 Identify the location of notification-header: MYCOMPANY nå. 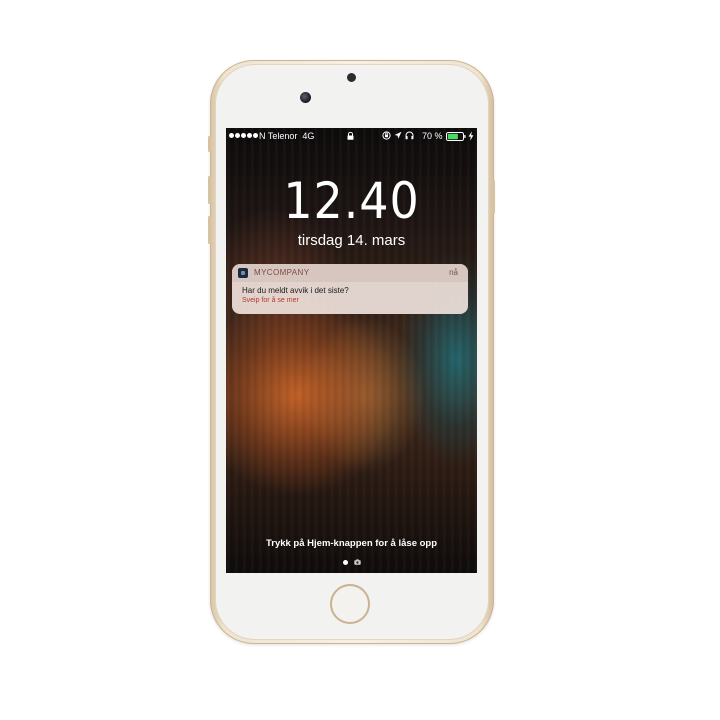
(350, 273).